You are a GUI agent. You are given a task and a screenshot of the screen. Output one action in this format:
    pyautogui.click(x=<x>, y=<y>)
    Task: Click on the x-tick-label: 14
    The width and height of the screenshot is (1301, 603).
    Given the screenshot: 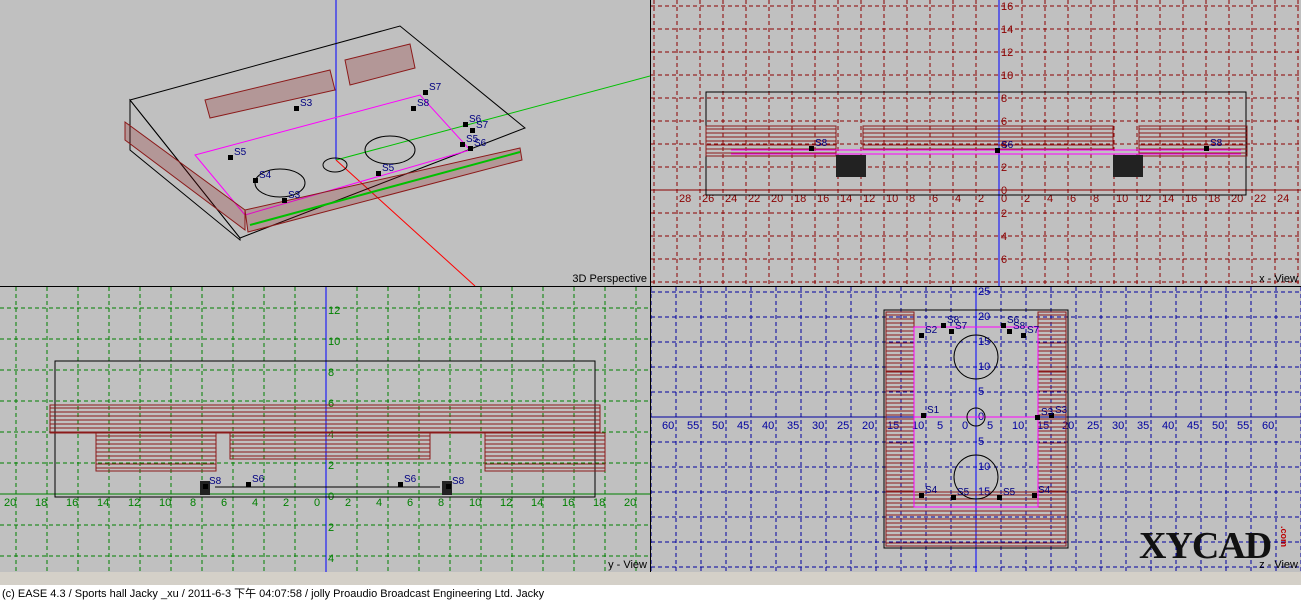 What is the action you would take?
    pyautogui.click(x=103, y=503)
    